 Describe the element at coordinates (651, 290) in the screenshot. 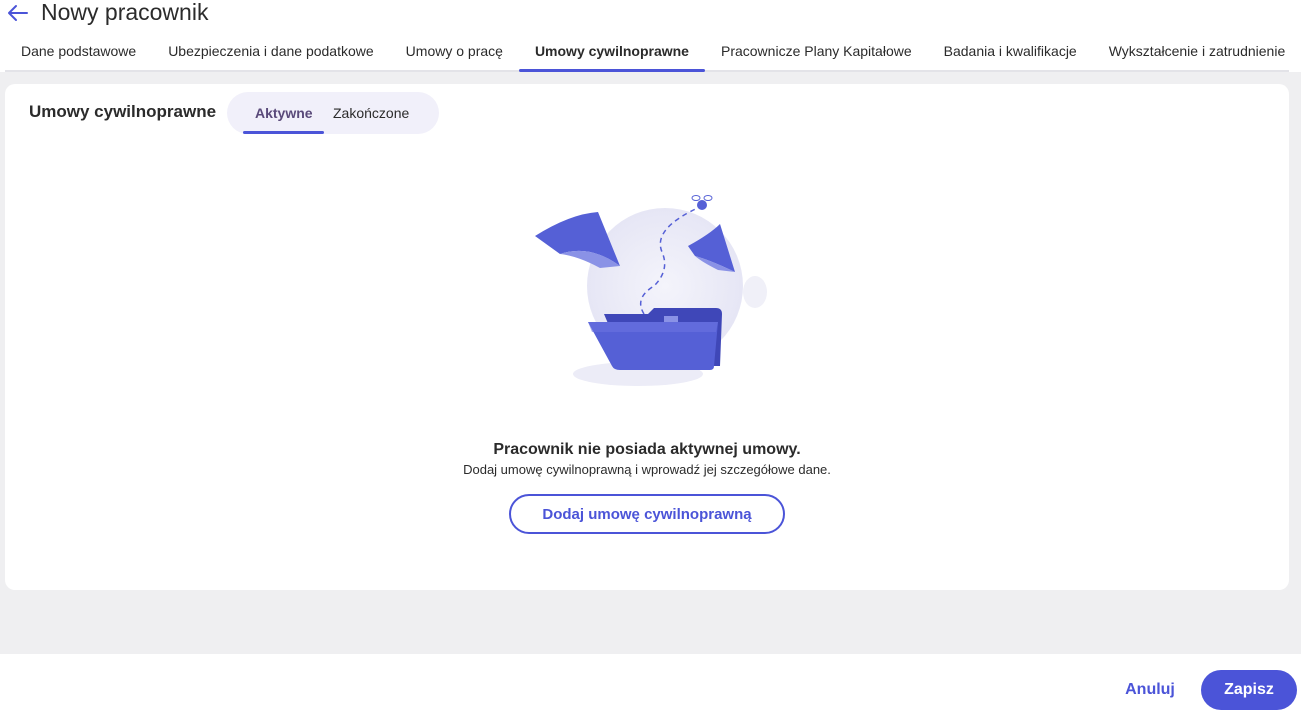

I see `empty-folder-illustration` at that location.